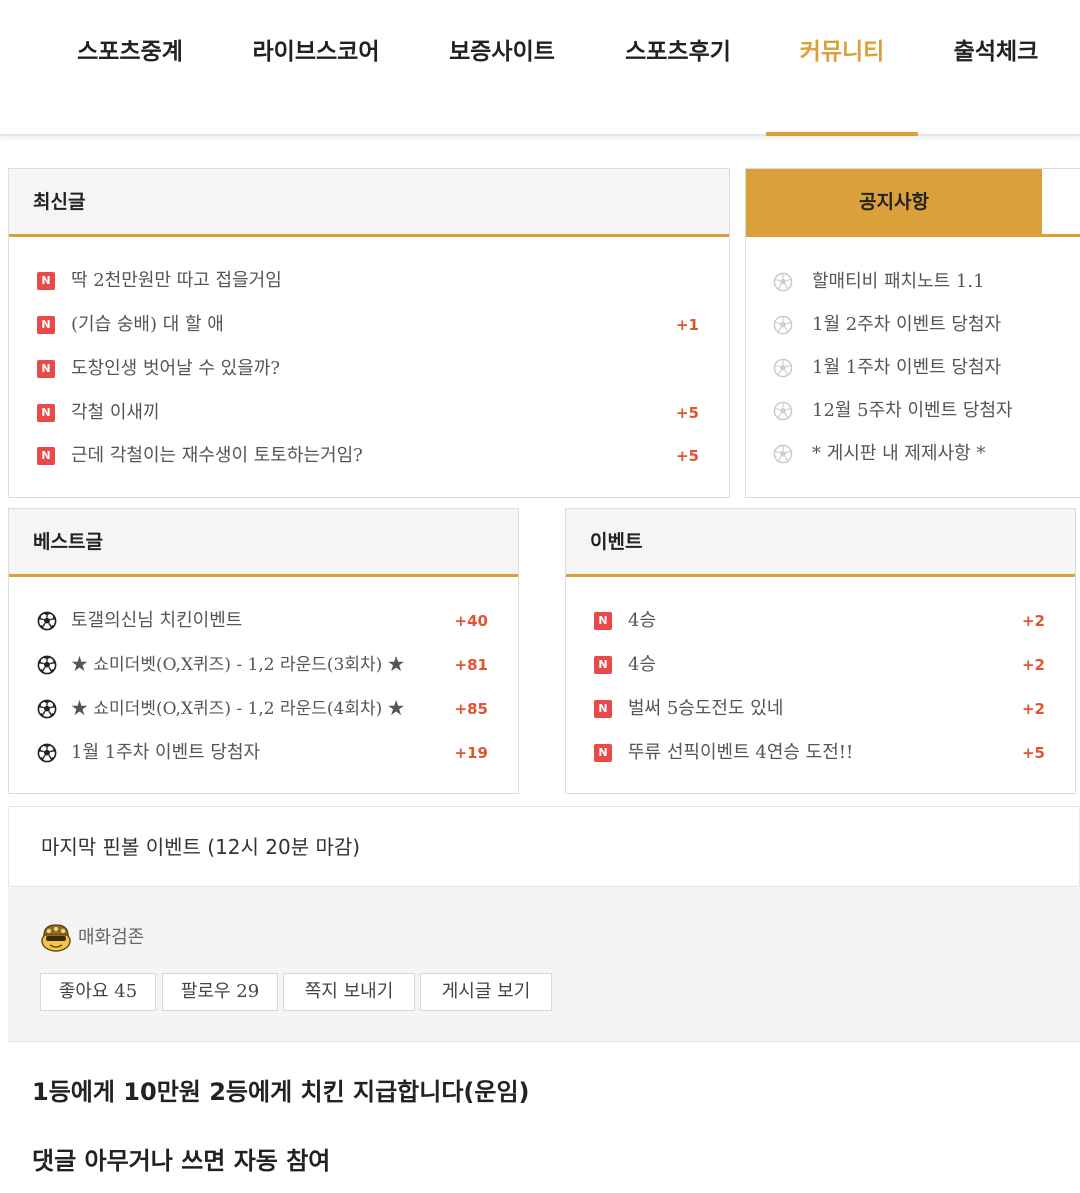 The width and height of the screenshot is (1080, 1193). What do you see at coordinates (201, 847) in the screenshot?
I see `post-title: 마지막 핀볼 이벤트 (12시 20분 마감)` at bounding box center [201, 847].